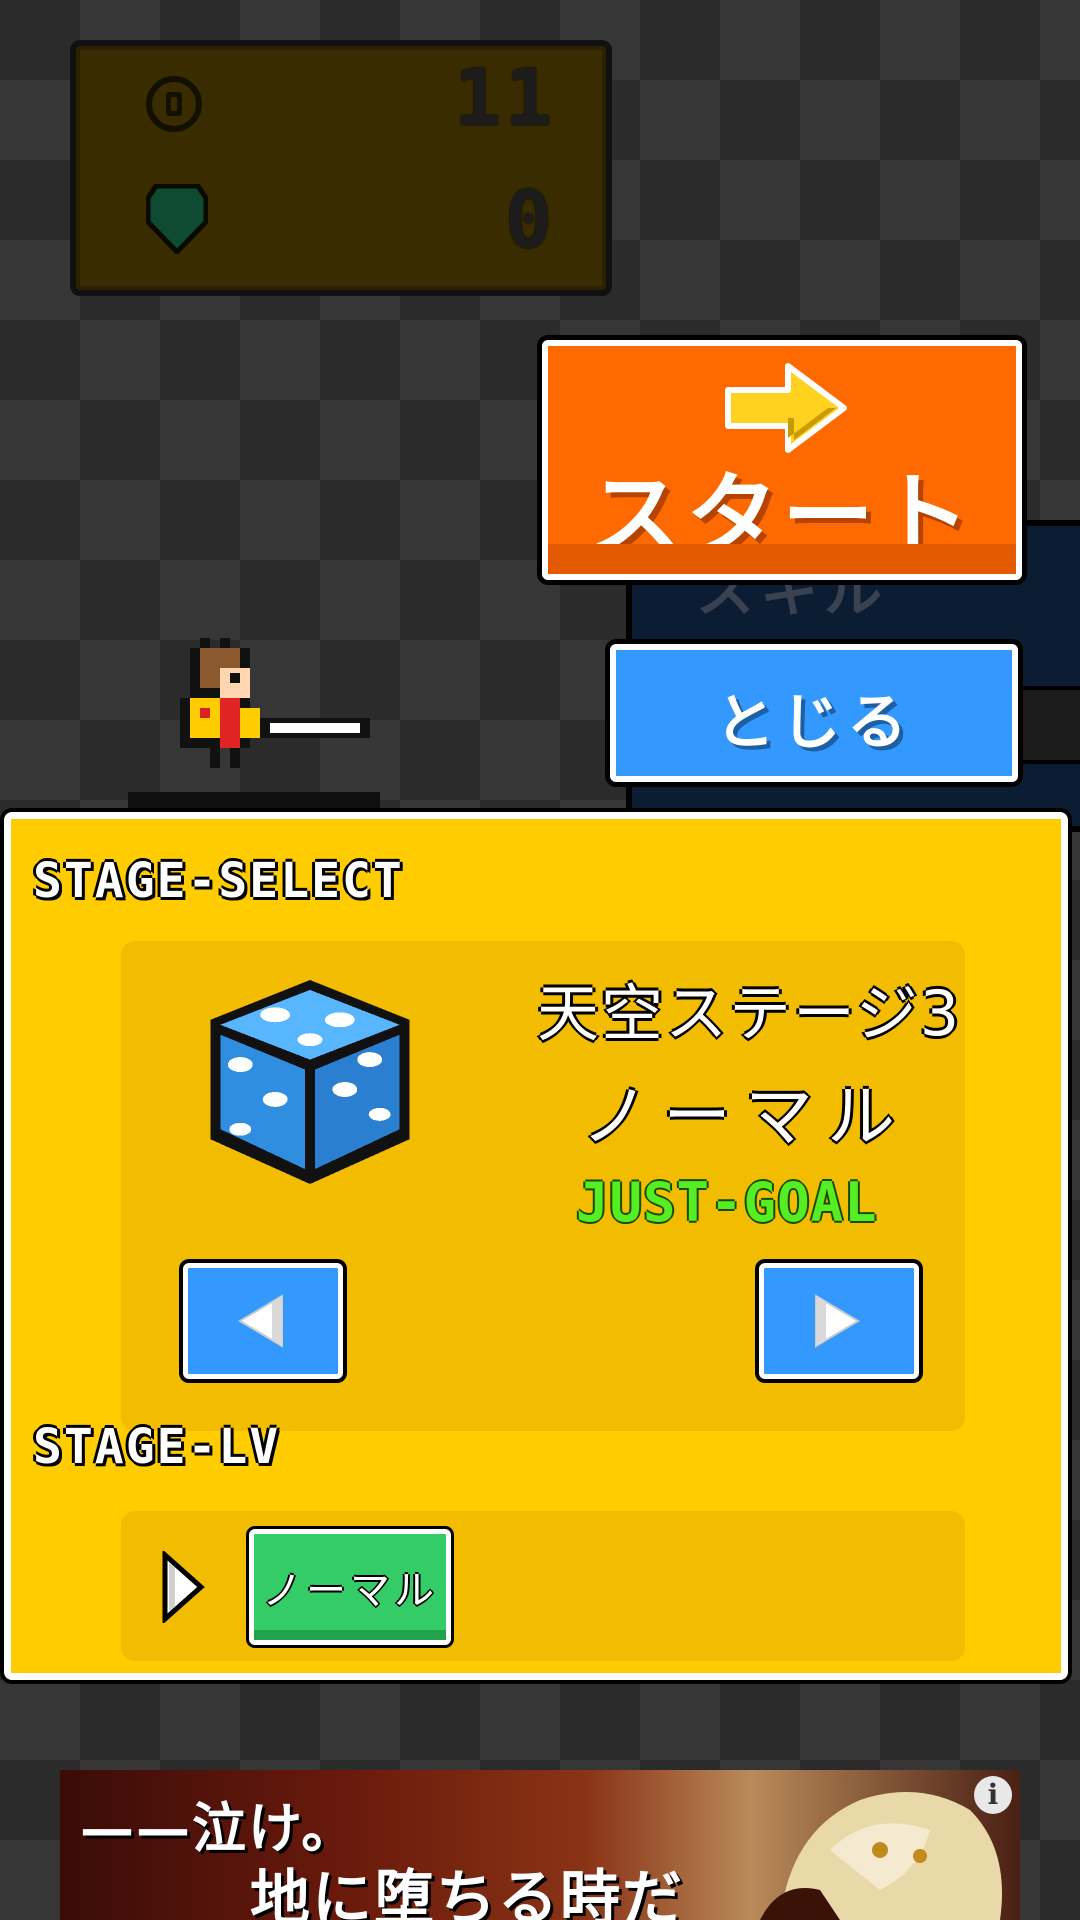 This screenshot has width=1080, height=1920. Describe the element at coordinates (254, 801) in the screenshot. I see `hero-platform` at that location.